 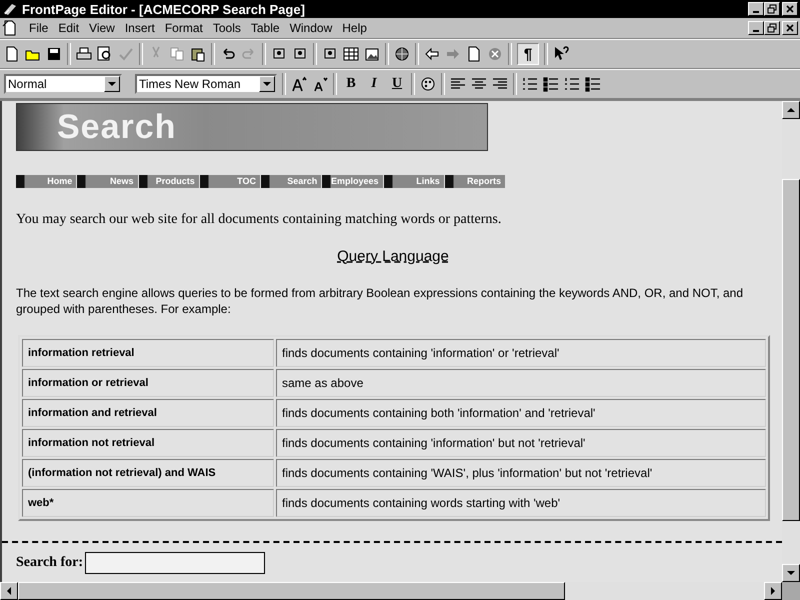 I want to click on left-arrow-icon, so click(x=9, y=591).